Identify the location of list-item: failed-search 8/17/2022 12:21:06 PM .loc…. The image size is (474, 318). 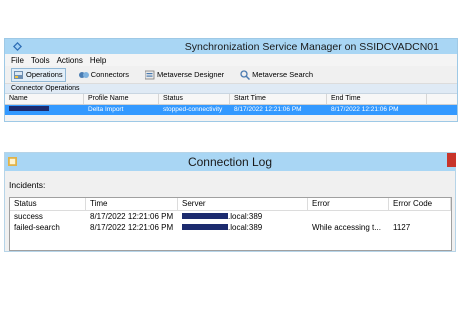
(230, 227).